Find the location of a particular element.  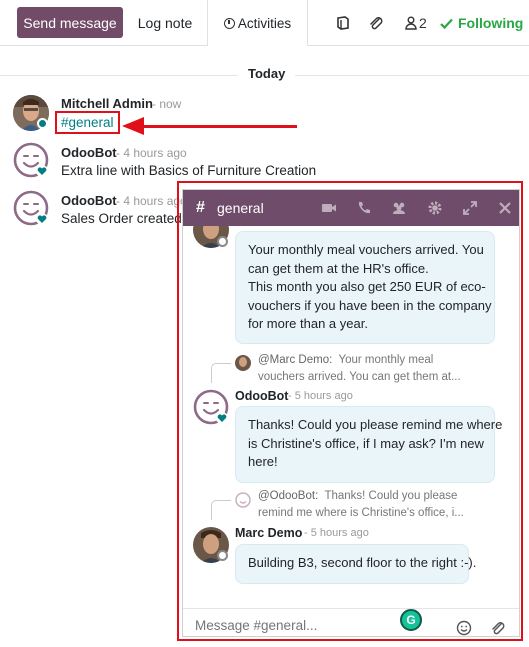

hash-icon: # is located at coordinates (200, 207).